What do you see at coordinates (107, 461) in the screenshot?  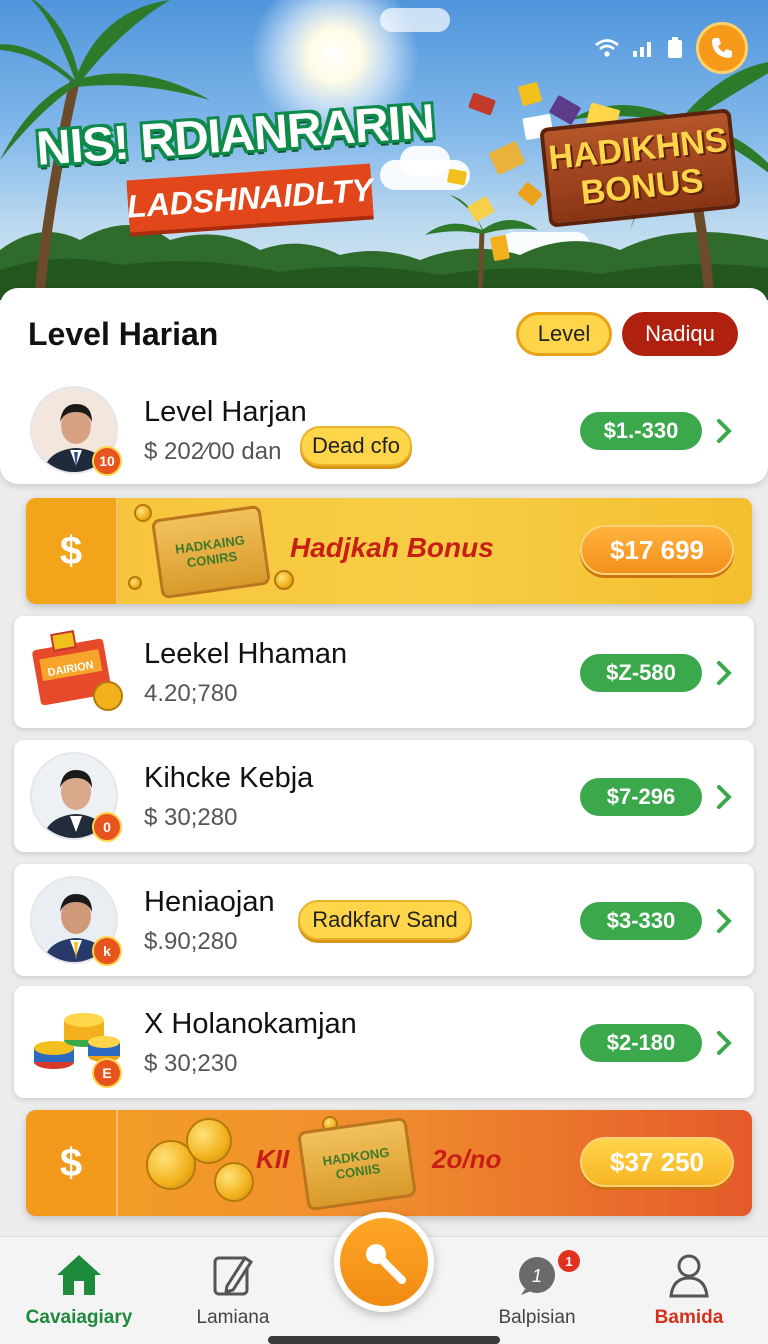 I see `rank-badge: 10` at bounding box center [107, 461].